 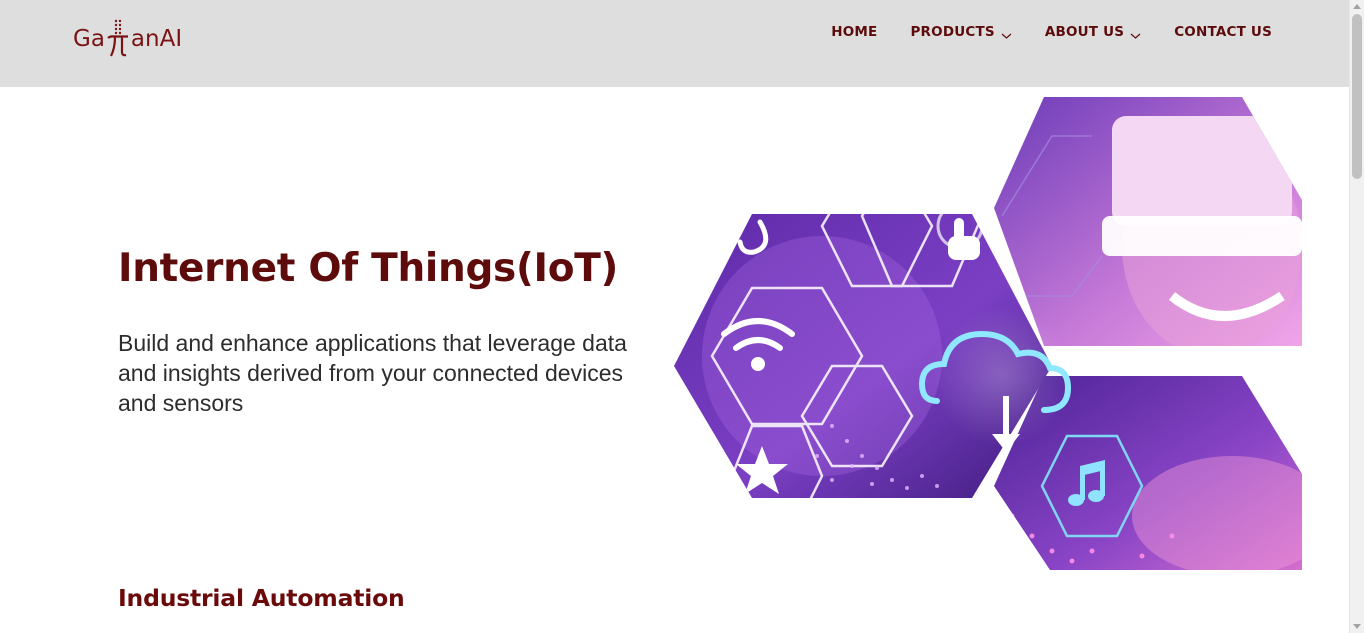 I want to click on logo: Ga anAI, so click(x=127, y=39).